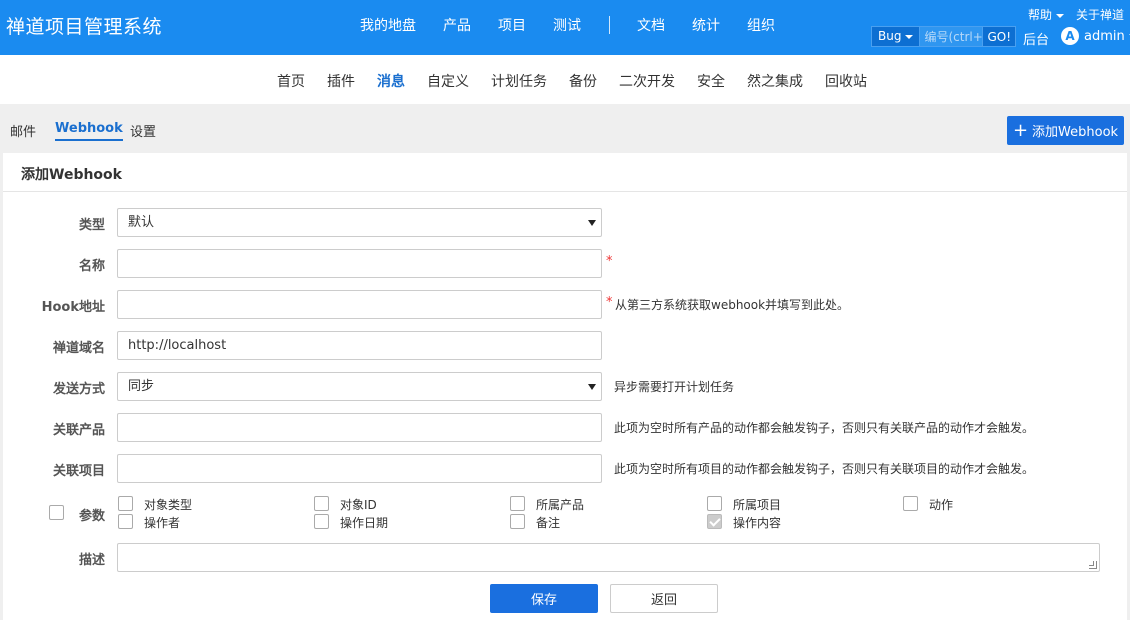 The height and width of the screenshot is (620, 1130). I want to click on nav-test: 测试, so click(567, 25).